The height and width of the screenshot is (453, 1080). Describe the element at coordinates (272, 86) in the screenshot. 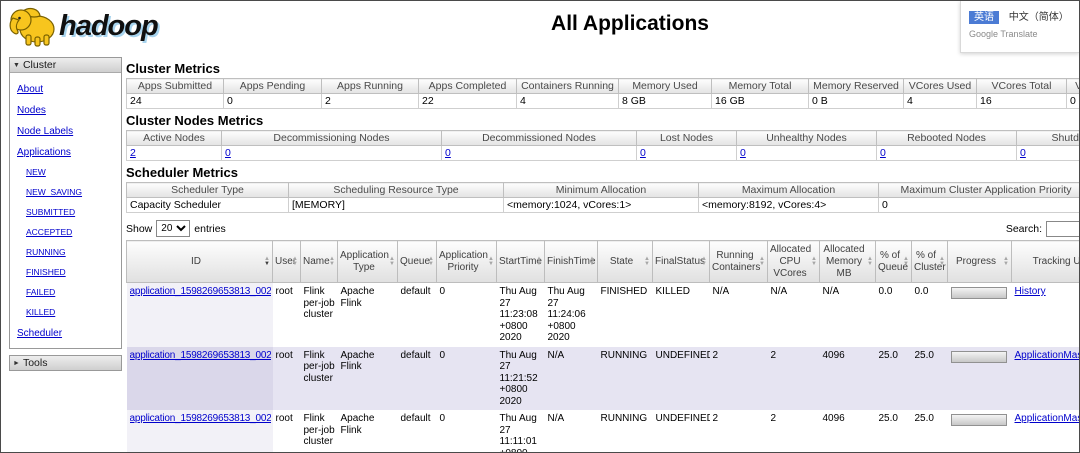

I see `column-header-apps-pending: Apps Pending` at that location.